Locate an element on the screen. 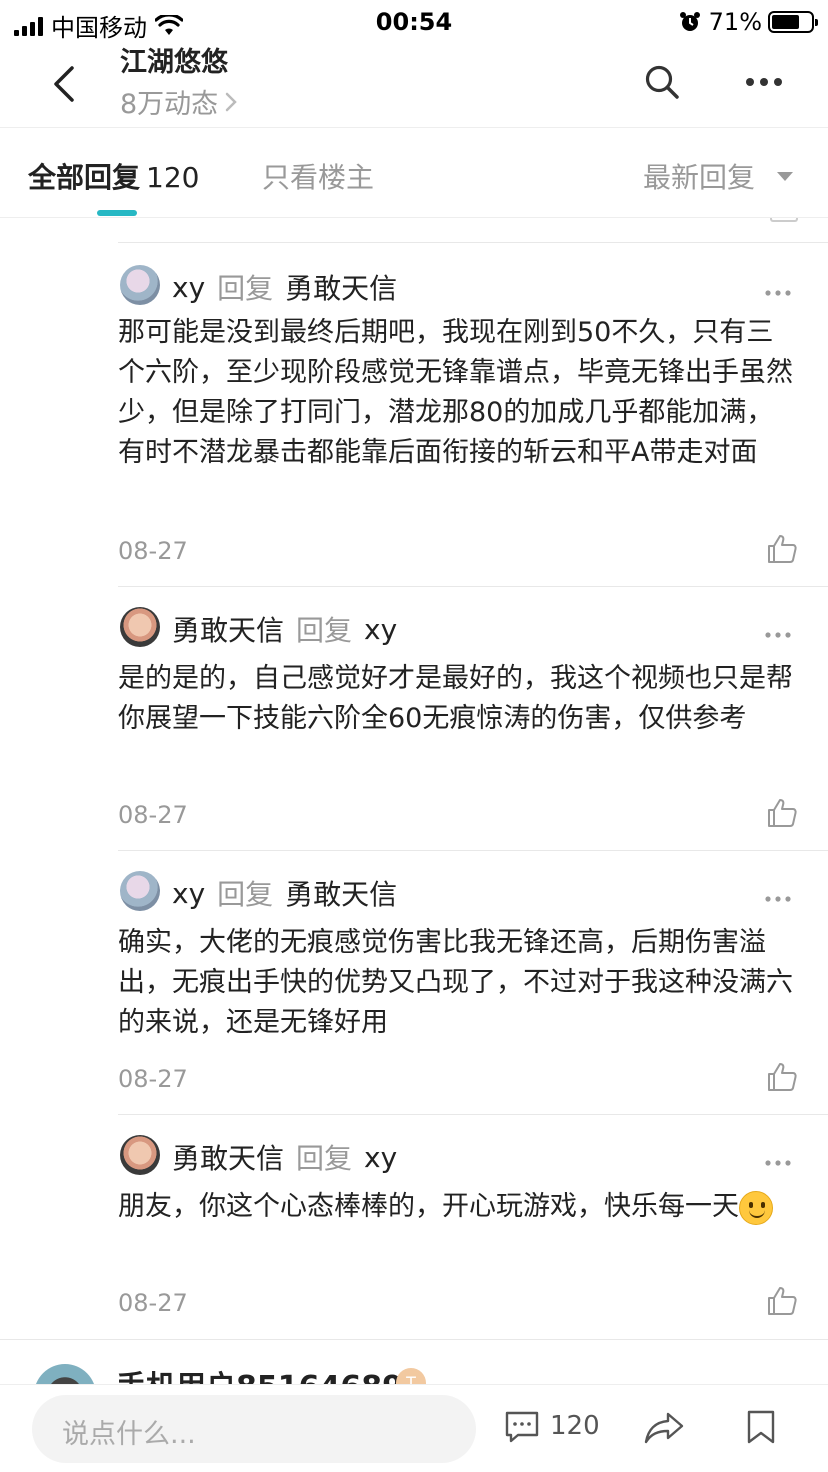  reply-item: 勇敢天信 回复 xy 朋友，你这个心态棒棒的，开心玩游戏，快乐每一天 08-27 is located at coordinates (473, 1227).